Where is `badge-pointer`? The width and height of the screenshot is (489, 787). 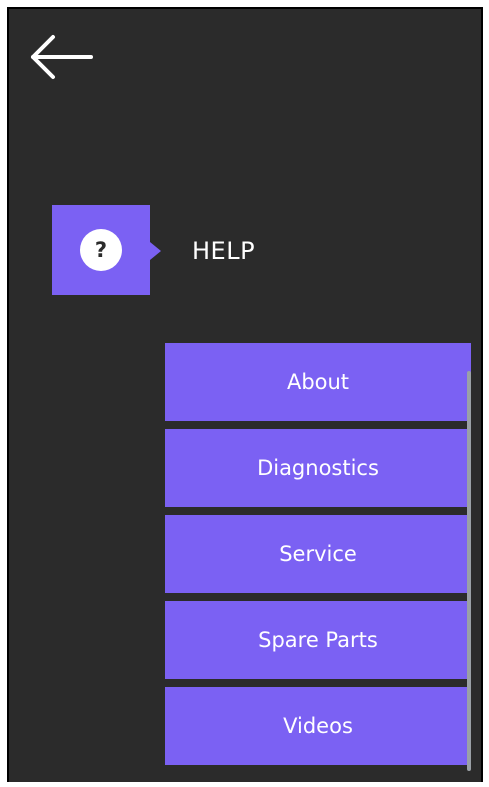 badge-pointer is located at coordinates (155, 251).